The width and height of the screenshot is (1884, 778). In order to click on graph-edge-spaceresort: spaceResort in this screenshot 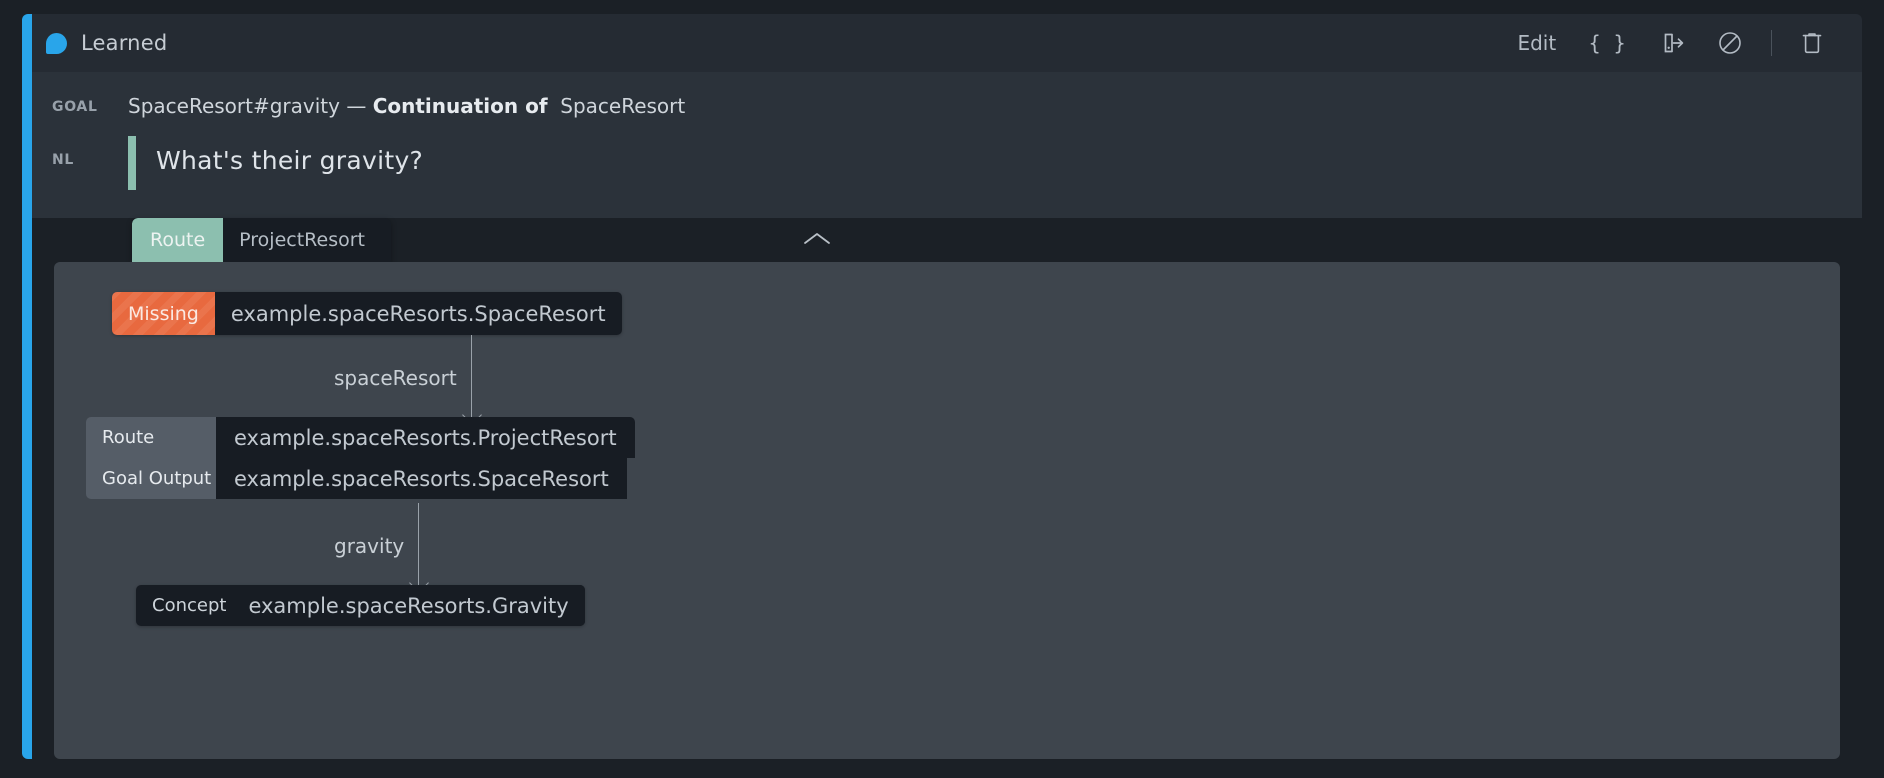, I will do `click(403, 378)`.